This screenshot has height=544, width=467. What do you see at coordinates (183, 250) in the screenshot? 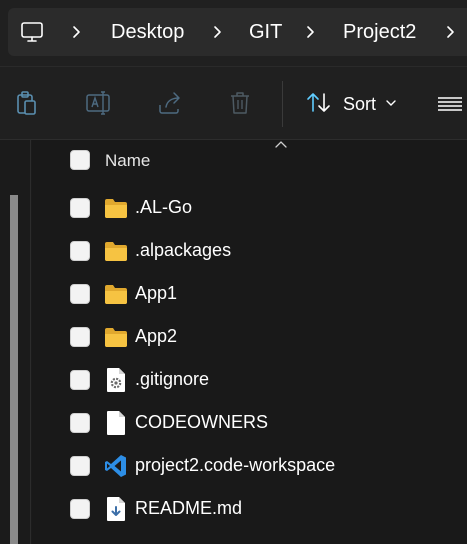
I see `file-name: .alpackages` at bounding box center [183, 250].